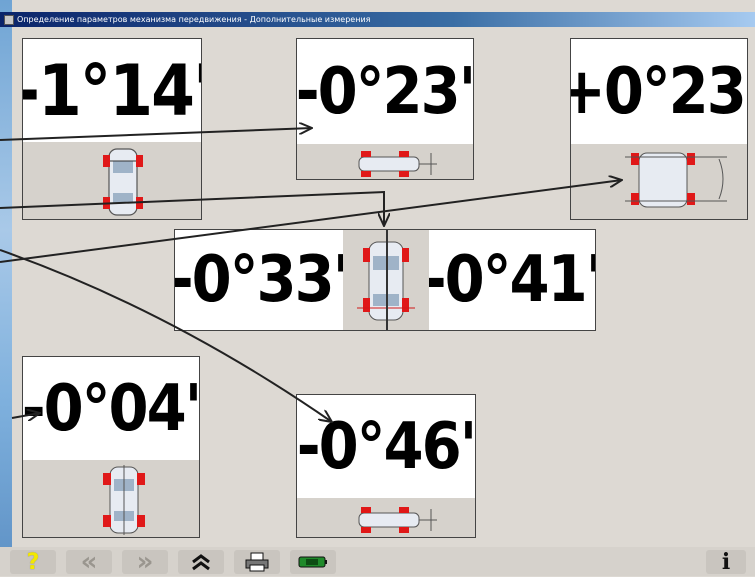  I want to click on bottom-toolbar: ? « » i, so click(377, 562).